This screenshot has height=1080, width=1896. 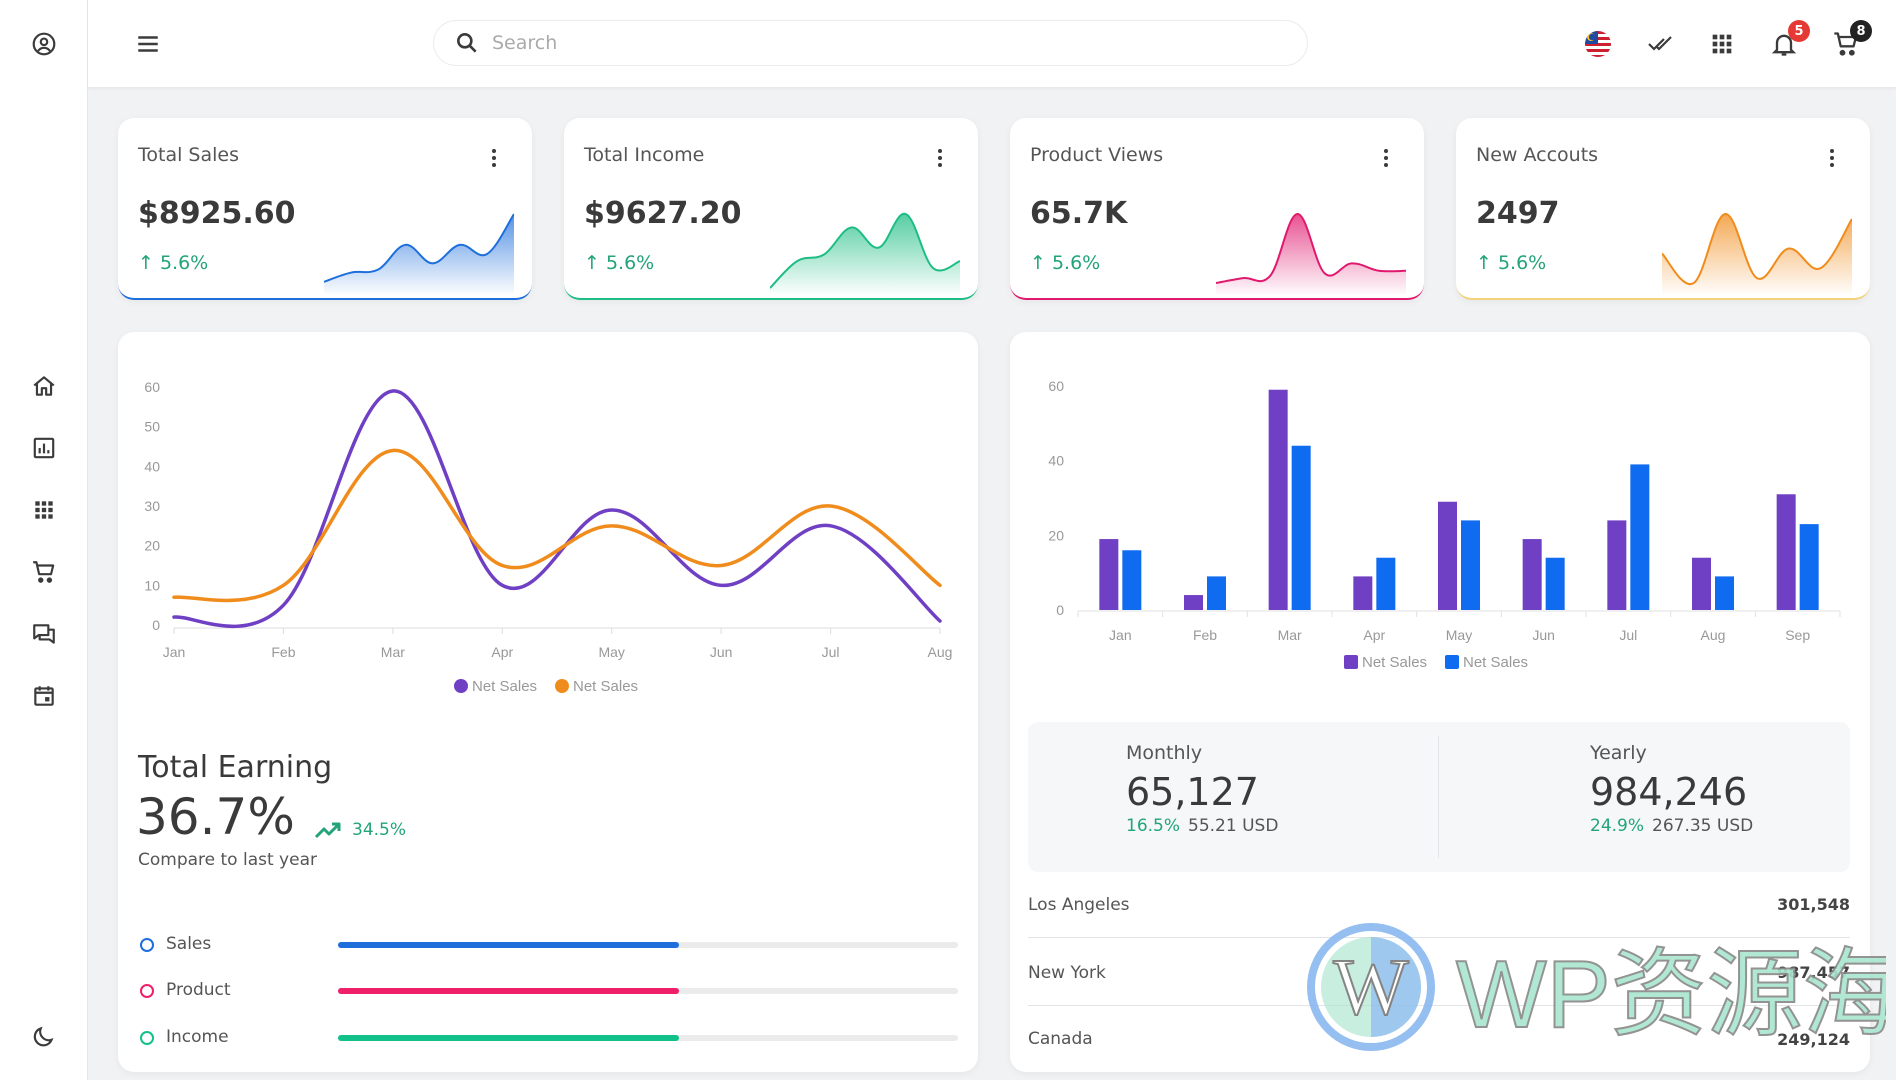 I want to click on yearly-summary: Yearly 984,246 24.9% 267.35 USD, so click(x=1671, y=789).